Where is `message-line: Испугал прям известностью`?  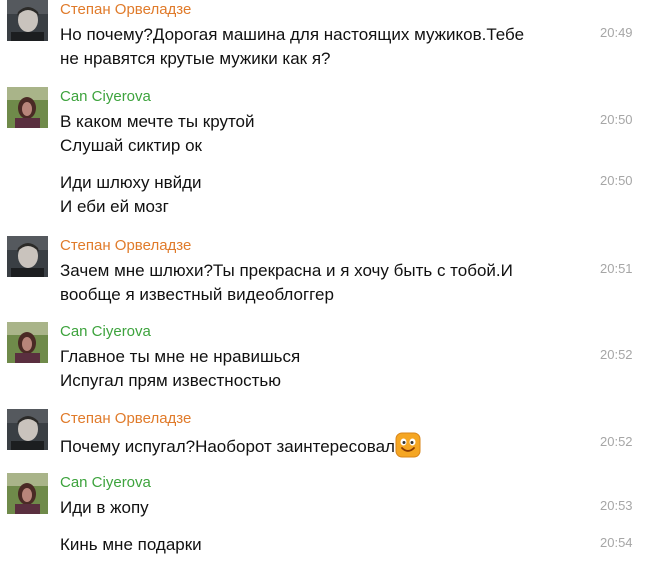 message-line: Испугал прям известностью is located at coordinates (171, 380).